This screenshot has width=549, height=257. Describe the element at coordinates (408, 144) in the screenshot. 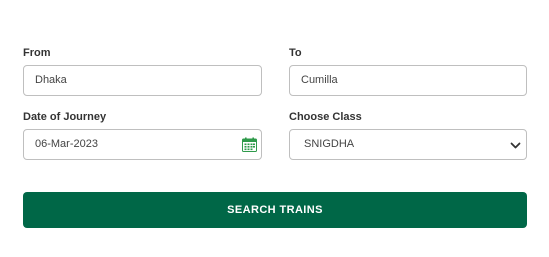

I see `choose-class-select: SNIGDHA` at that location.